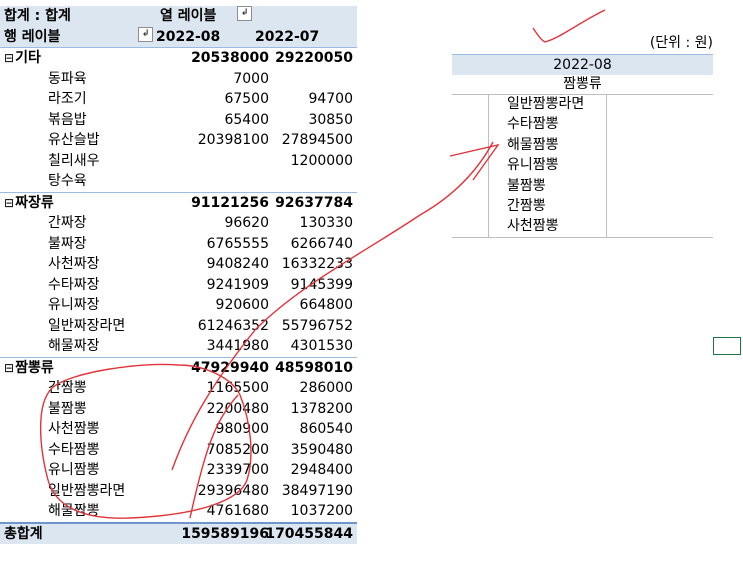  Describe the element at coordinates (74, 264) in the screenshot. I see `row-label: 사천짜장` at that location.